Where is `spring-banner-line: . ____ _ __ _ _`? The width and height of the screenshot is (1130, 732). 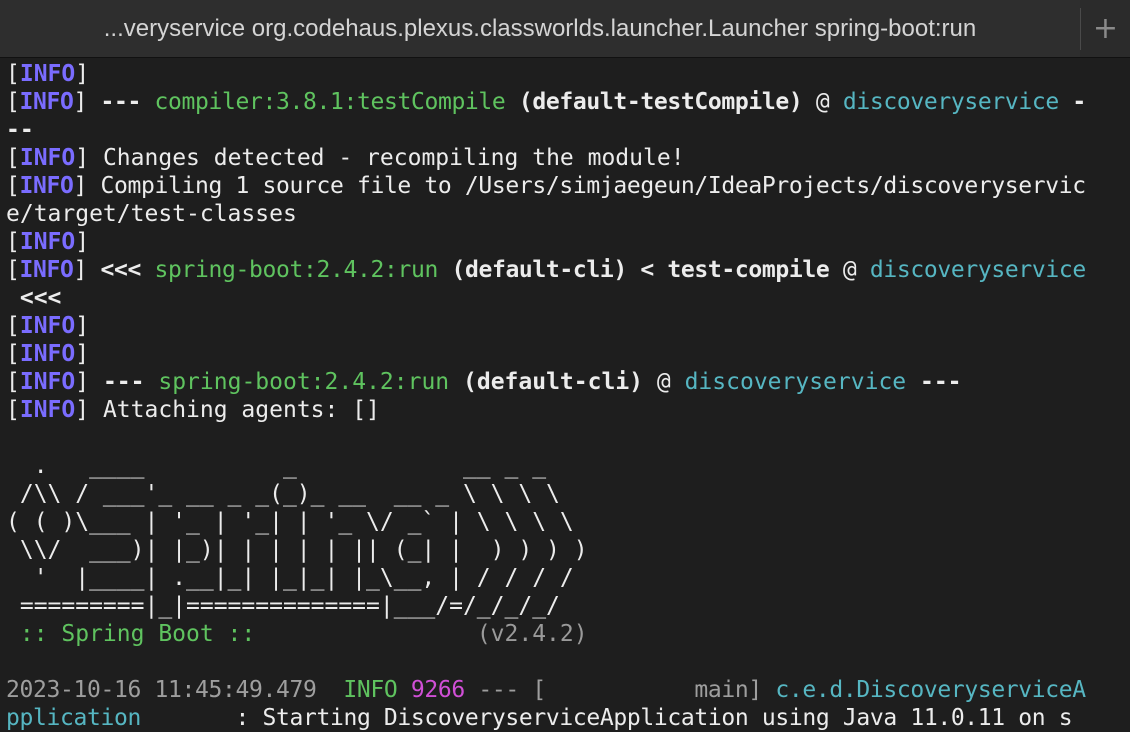 spring-banner-line: . ____ _ __ _ _ is located at coordinates (276, 466).